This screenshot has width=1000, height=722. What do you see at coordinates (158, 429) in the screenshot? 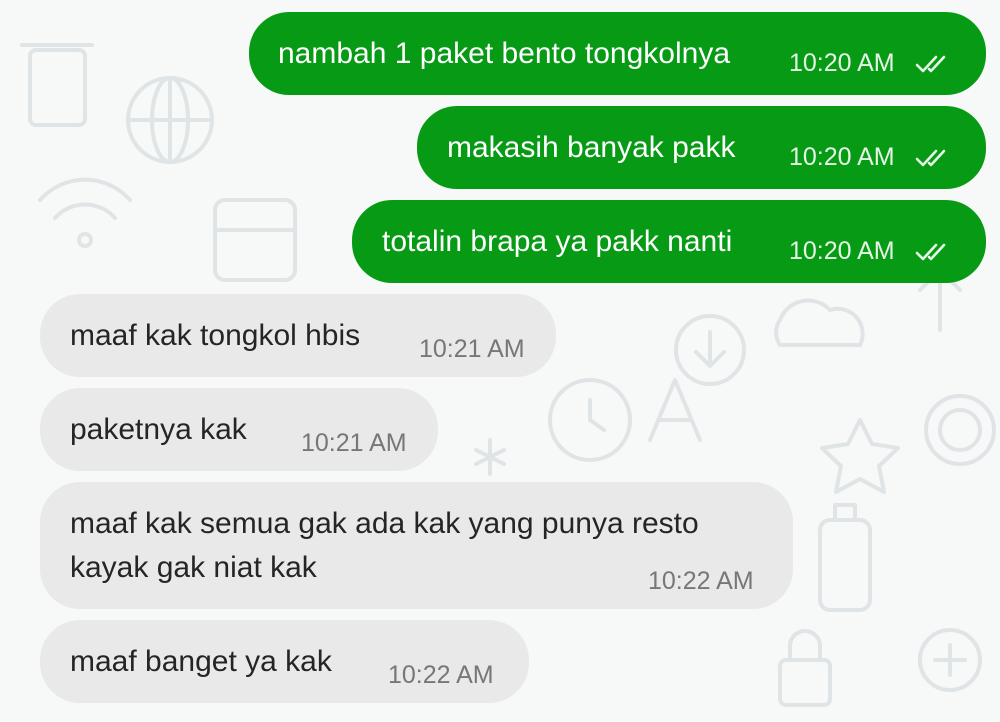
I see `message-text: paketnya kak` at bounding box center [158, 429].